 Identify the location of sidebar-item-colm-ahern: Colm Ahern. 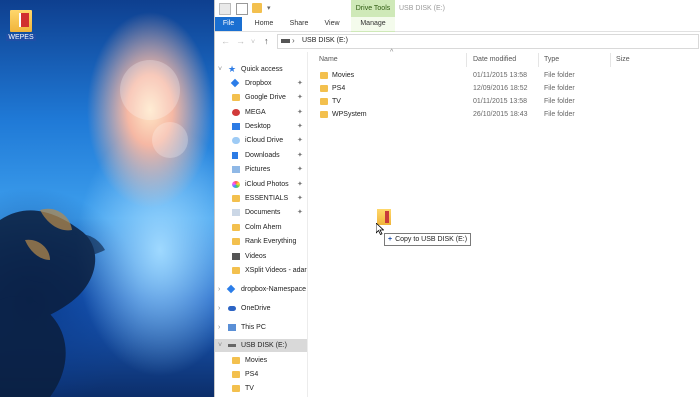
(261, 227).